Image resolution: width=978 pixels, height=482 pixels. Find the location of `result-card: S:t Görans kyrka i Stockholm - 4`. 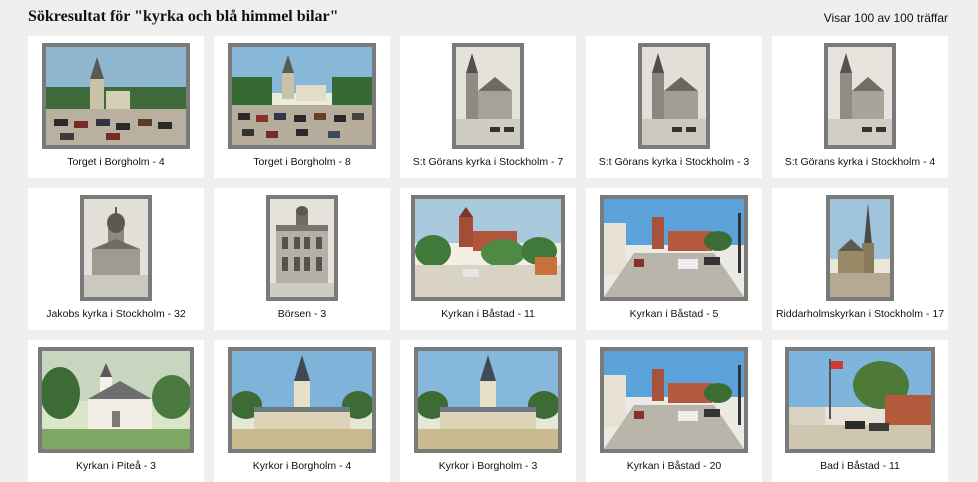

result-card: S:t Görans kyrka i Stockholm - 4 is located at coordinates (860, 107).